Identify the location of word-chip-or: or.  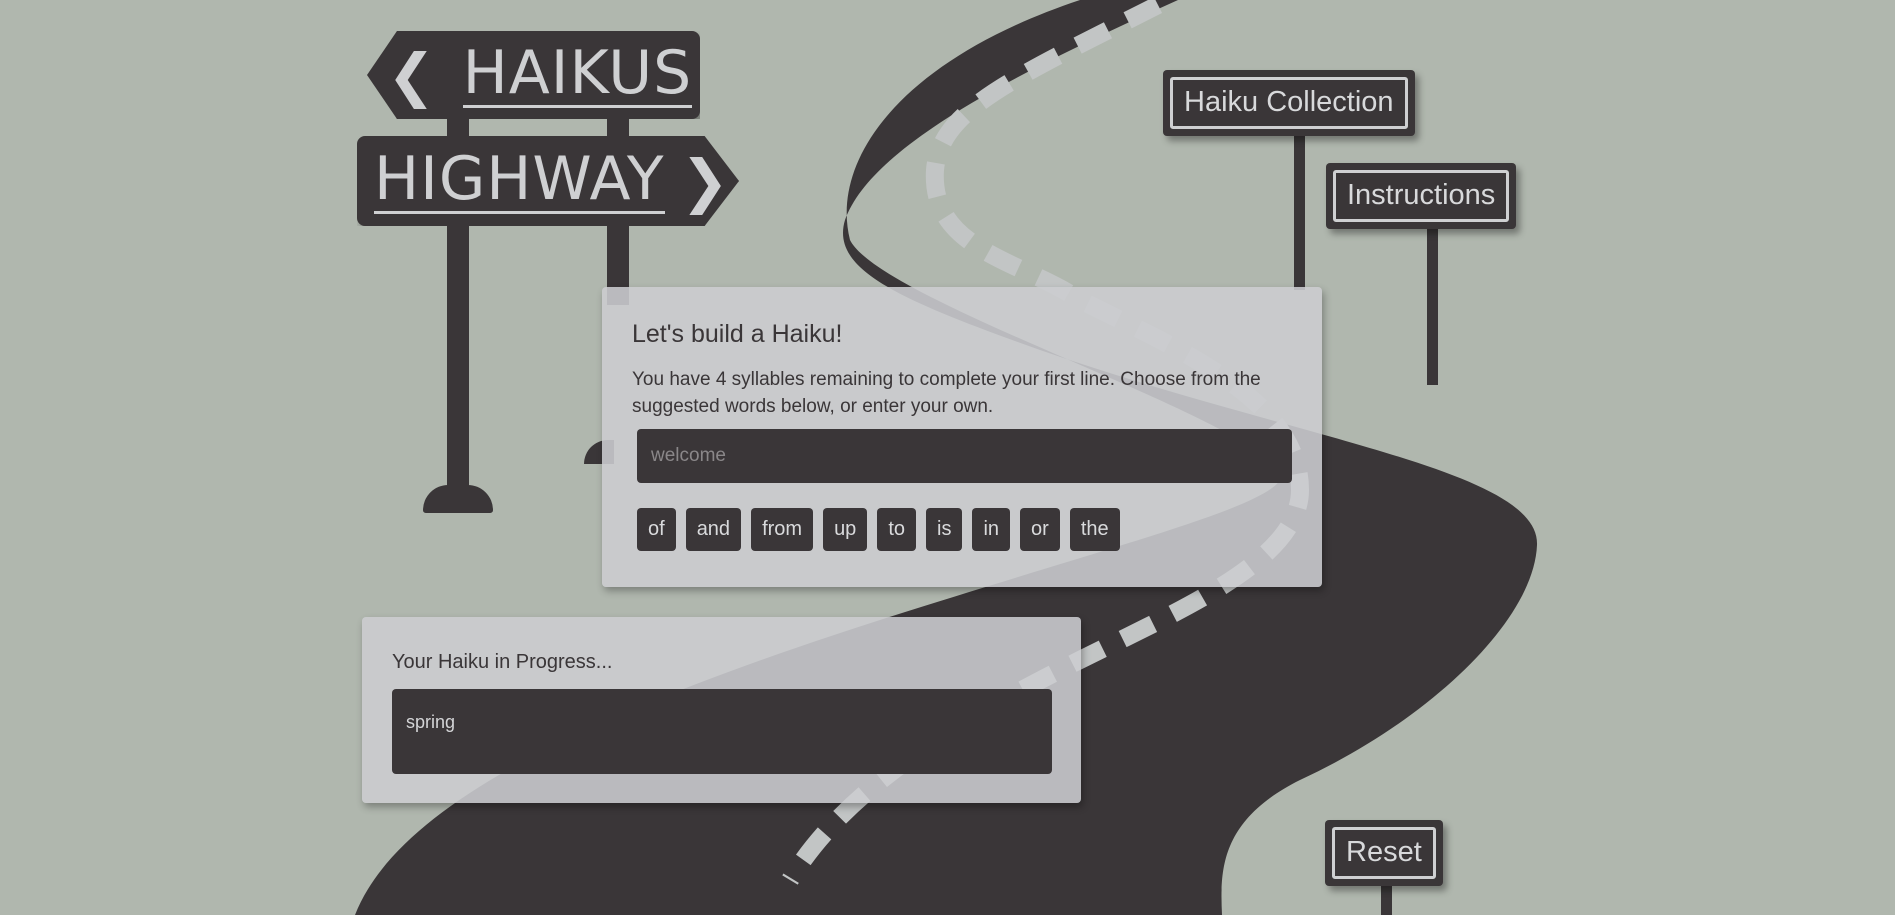
(1040, 529).